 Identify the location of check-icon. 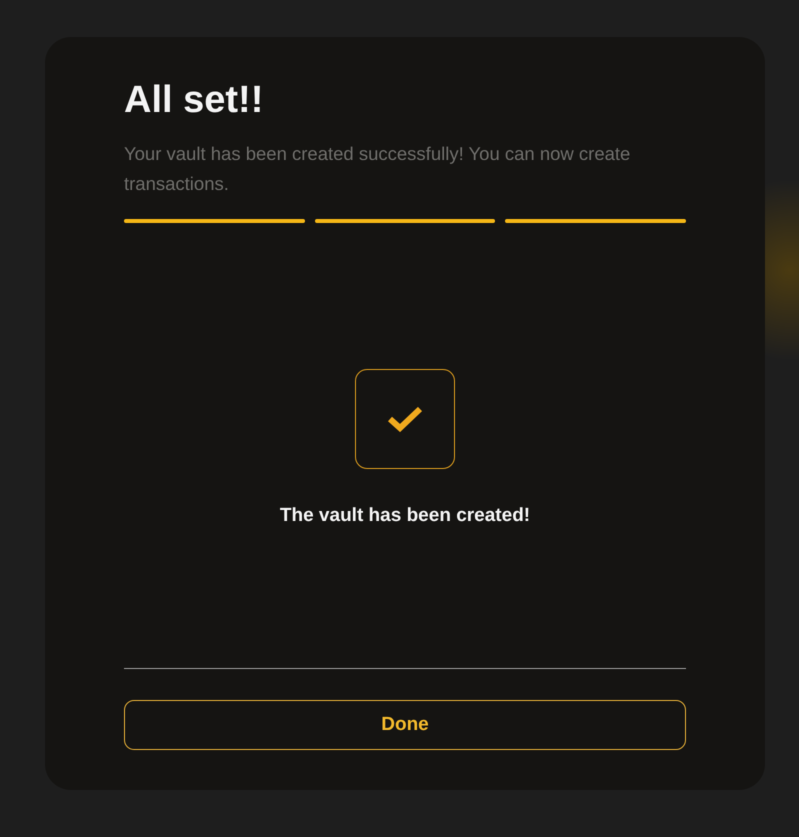
(405, 419).